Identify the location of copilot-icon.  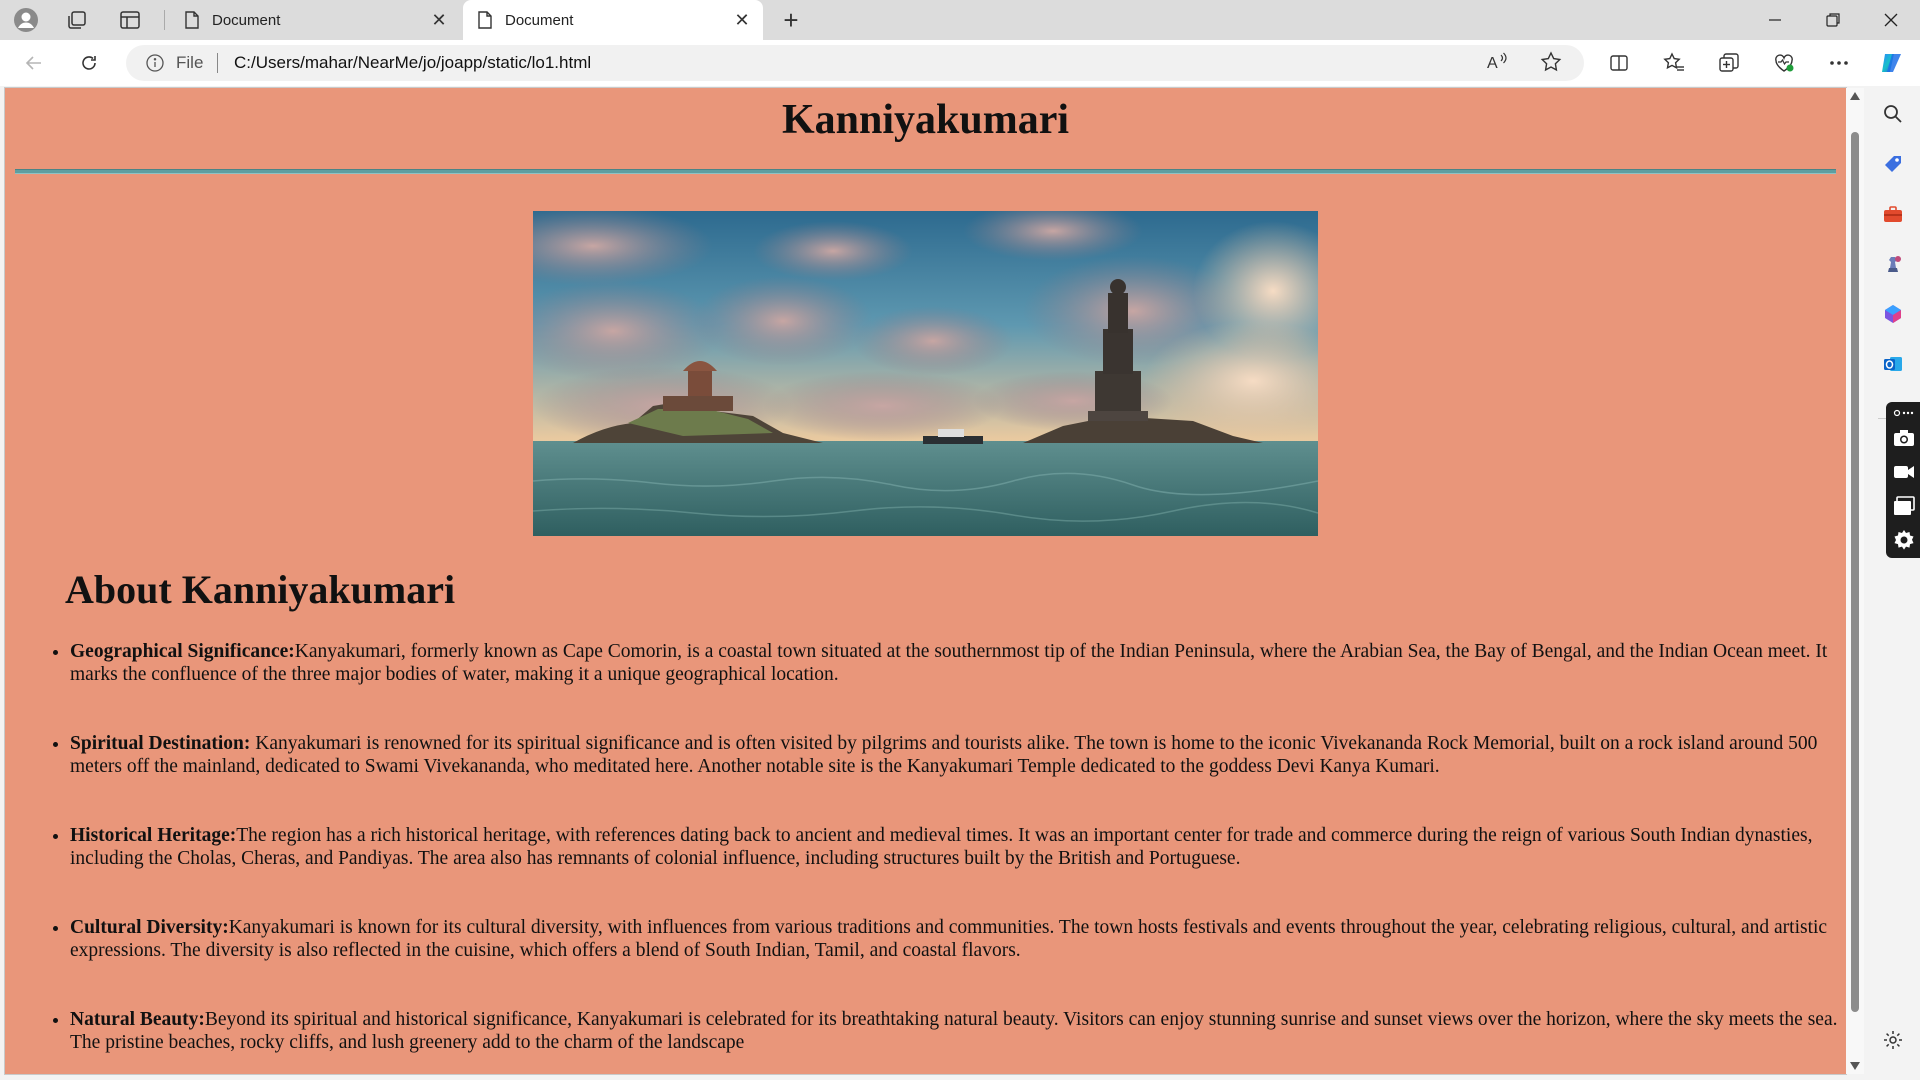
(1892, 63).